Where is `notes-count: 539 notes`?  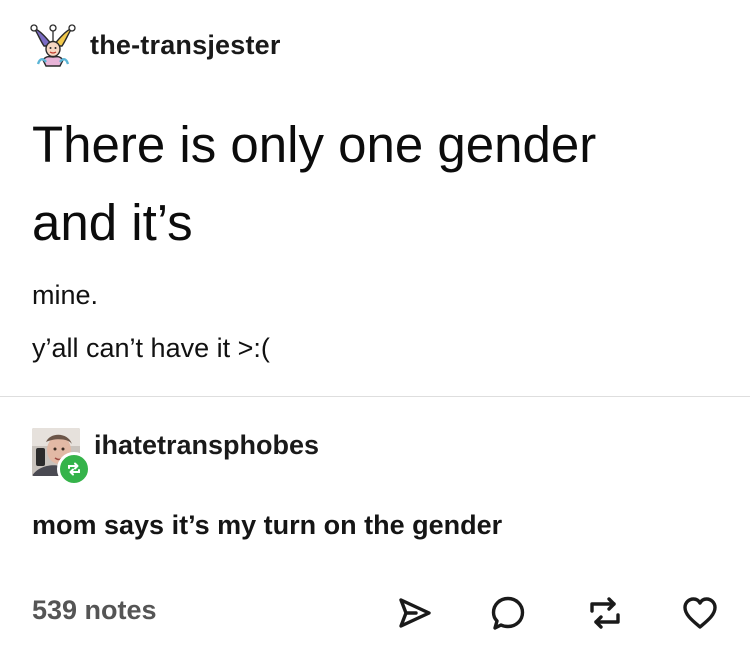
notes-count: 539 notes is located at coordinates (94, 610).